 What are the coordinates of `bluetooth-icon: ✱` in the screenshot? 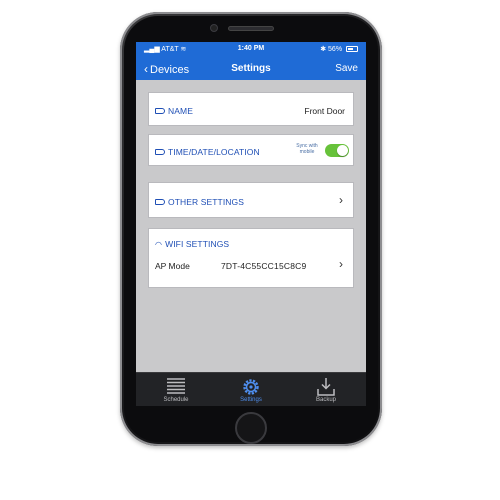 It's located at (323, 49).